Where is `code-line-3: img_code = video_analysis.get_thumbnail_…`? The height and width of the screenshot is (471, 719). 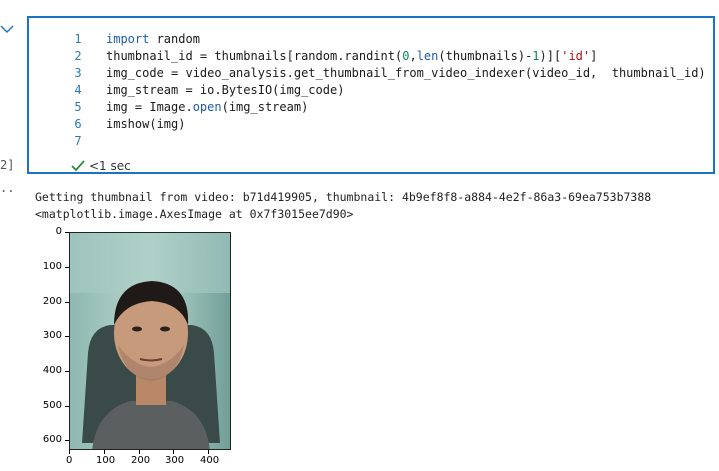
code-line-3: img_code = video_analysis.get_thumbnail_… is located at coordinates (406, 73).